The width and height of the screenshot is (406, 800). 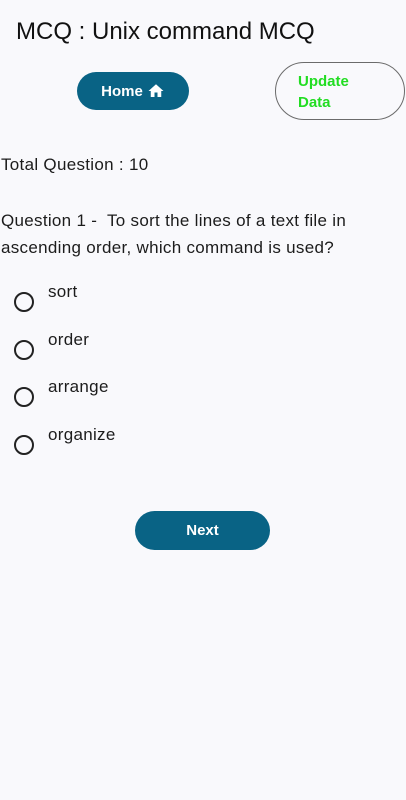 I want to click on next-button: Next, so click(x=202, y=530).